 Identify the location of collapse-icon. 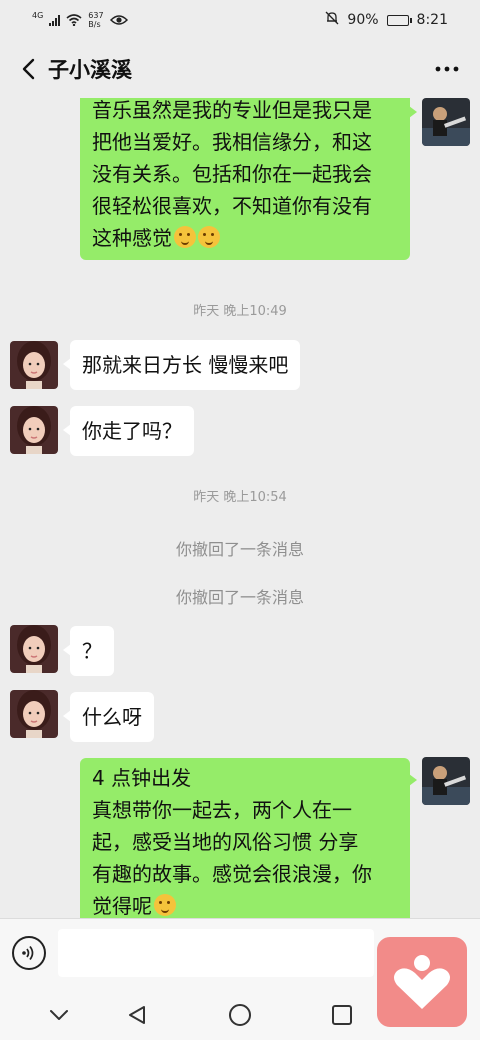
(59, 1015).